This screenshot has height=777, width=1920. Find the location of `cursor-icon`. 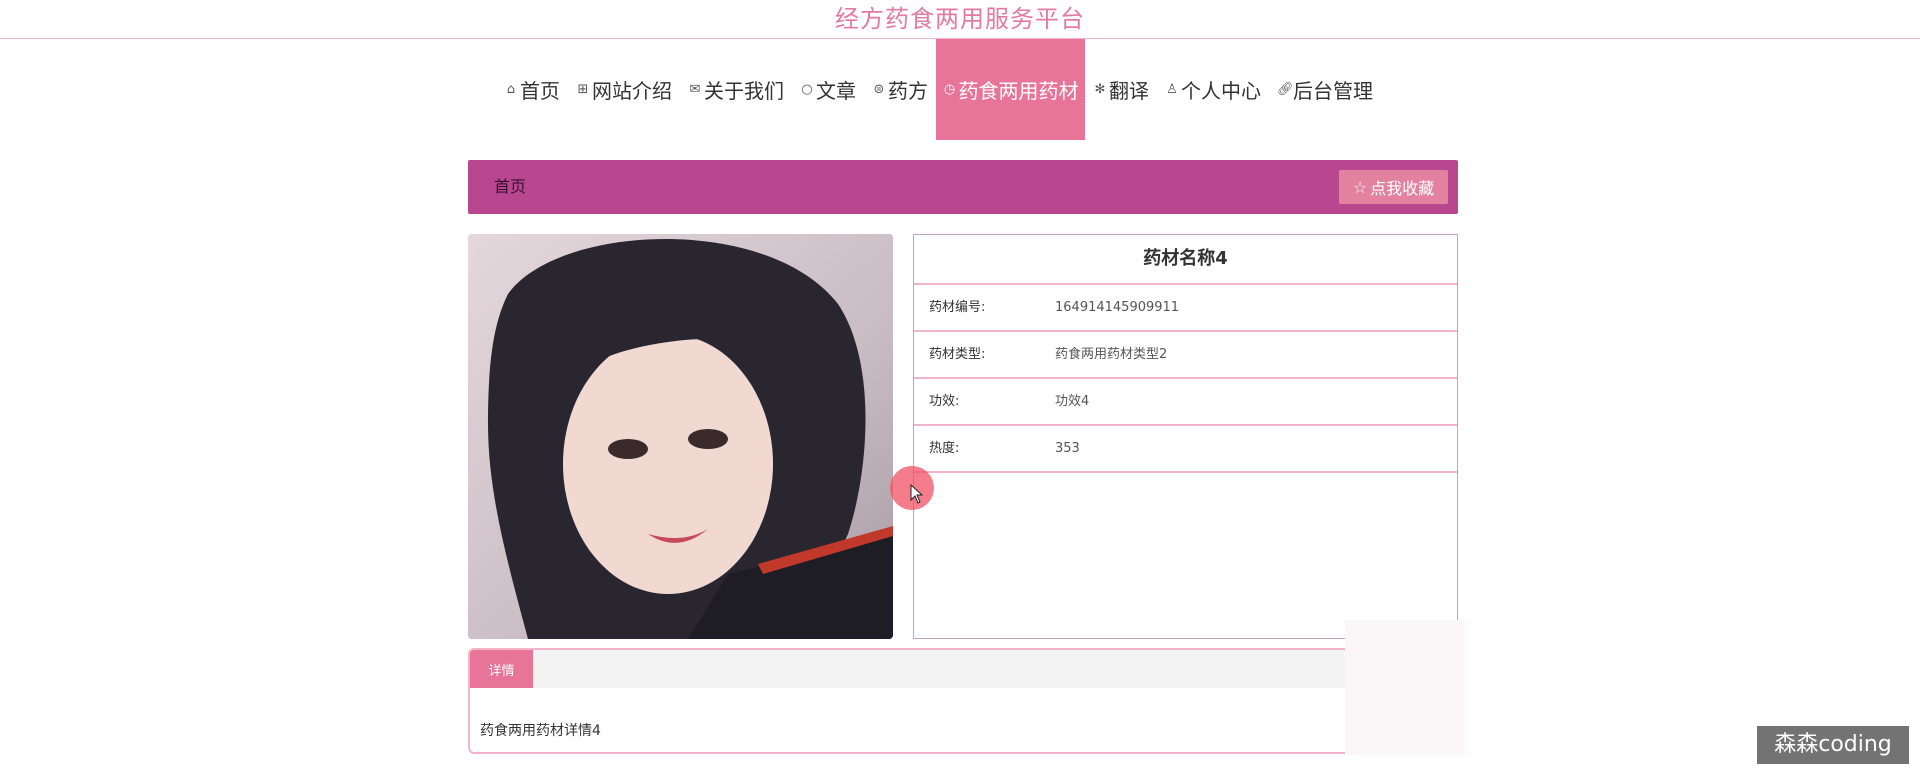

cursor-icon is located at coordinates (917, 494).